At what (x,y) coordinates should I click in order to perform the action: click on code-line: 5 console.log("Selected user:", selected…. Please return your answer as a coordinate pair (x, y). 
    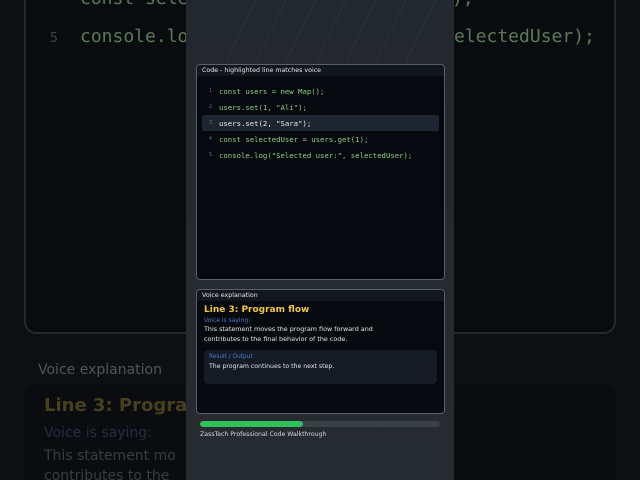
    Looking at the image, I should click on (320, 155).